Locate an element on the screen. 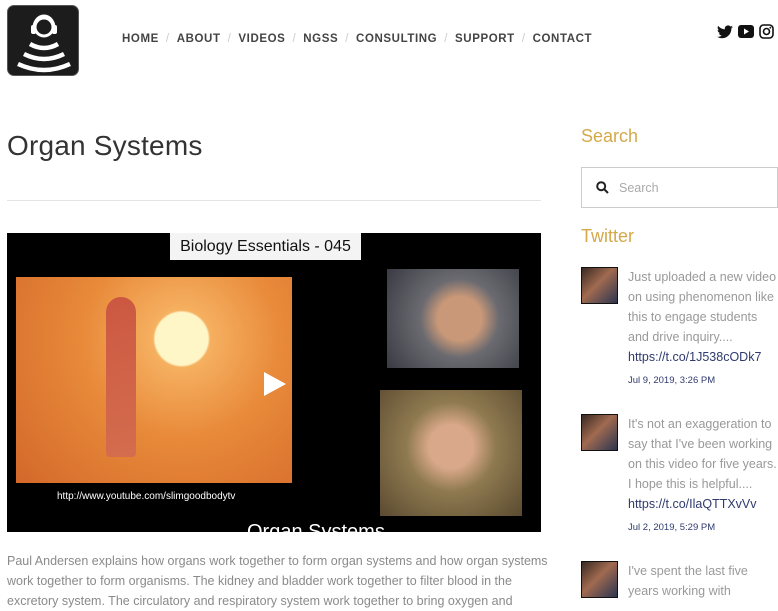  video-illustration is located at coordinates (154, 380).